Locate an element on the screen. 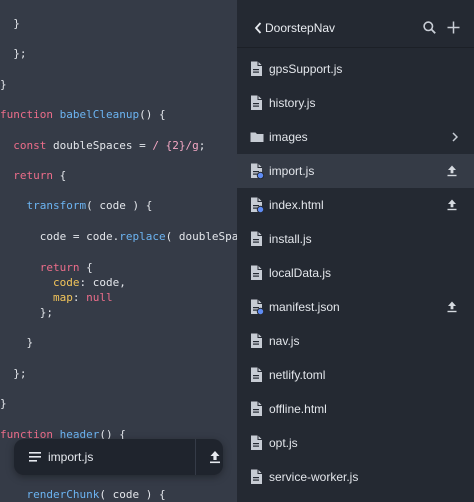  file-name: netlify.toml is located at coordinates (297, 375).